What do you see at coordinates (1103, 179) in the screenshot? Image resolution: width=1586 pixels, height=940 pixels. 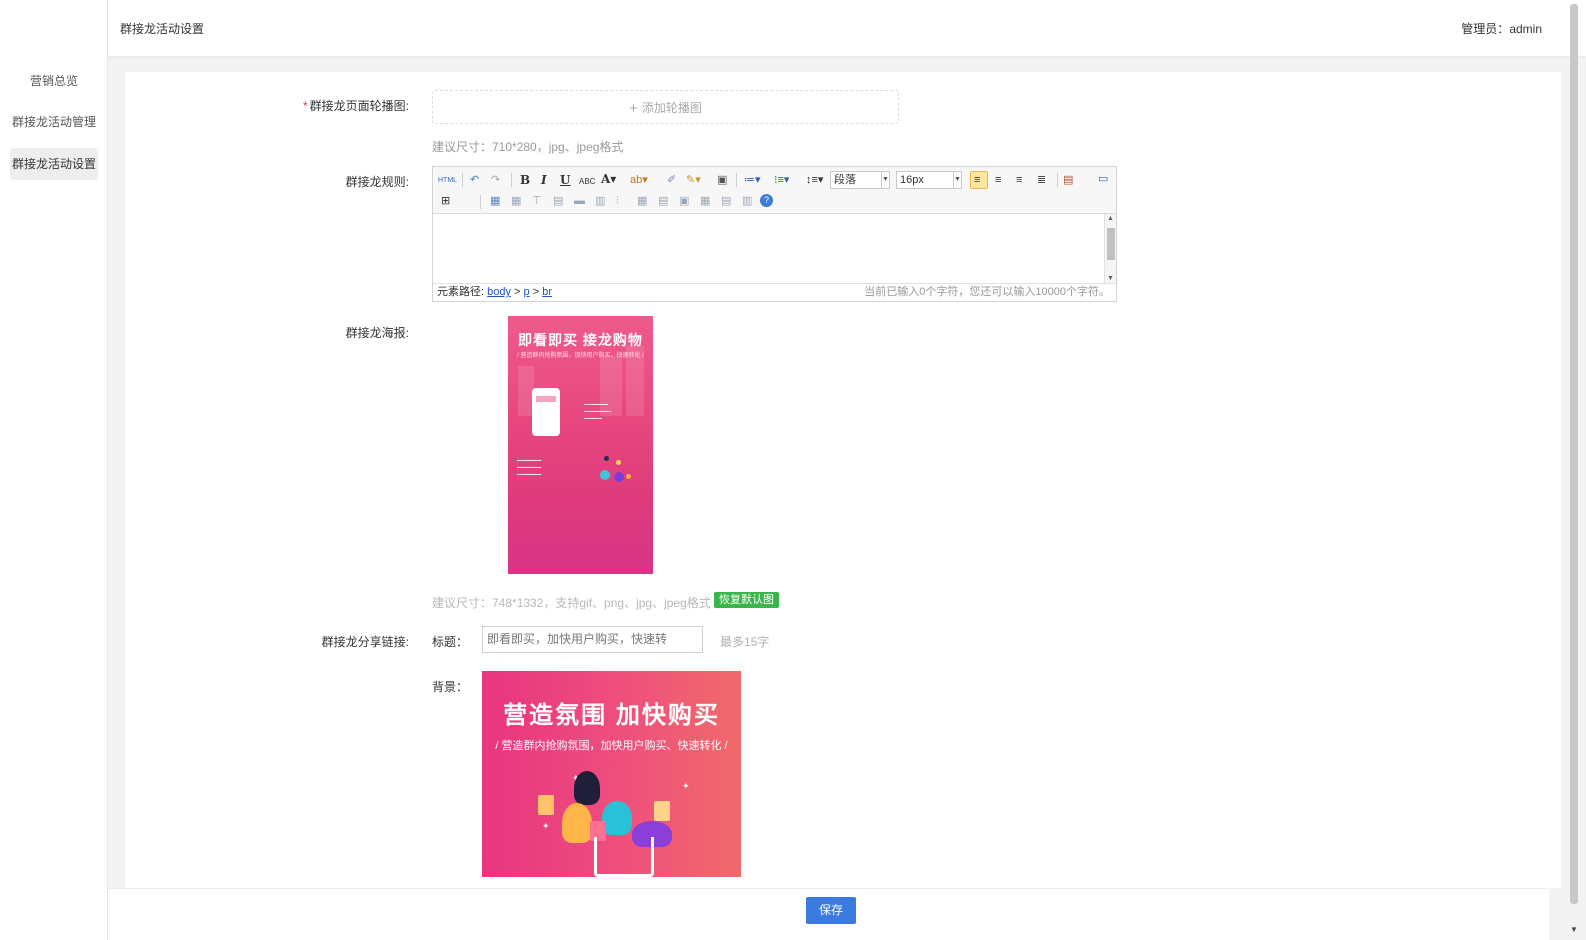 I see `preview-icon: ▭` at bounding box center [1103, 179].